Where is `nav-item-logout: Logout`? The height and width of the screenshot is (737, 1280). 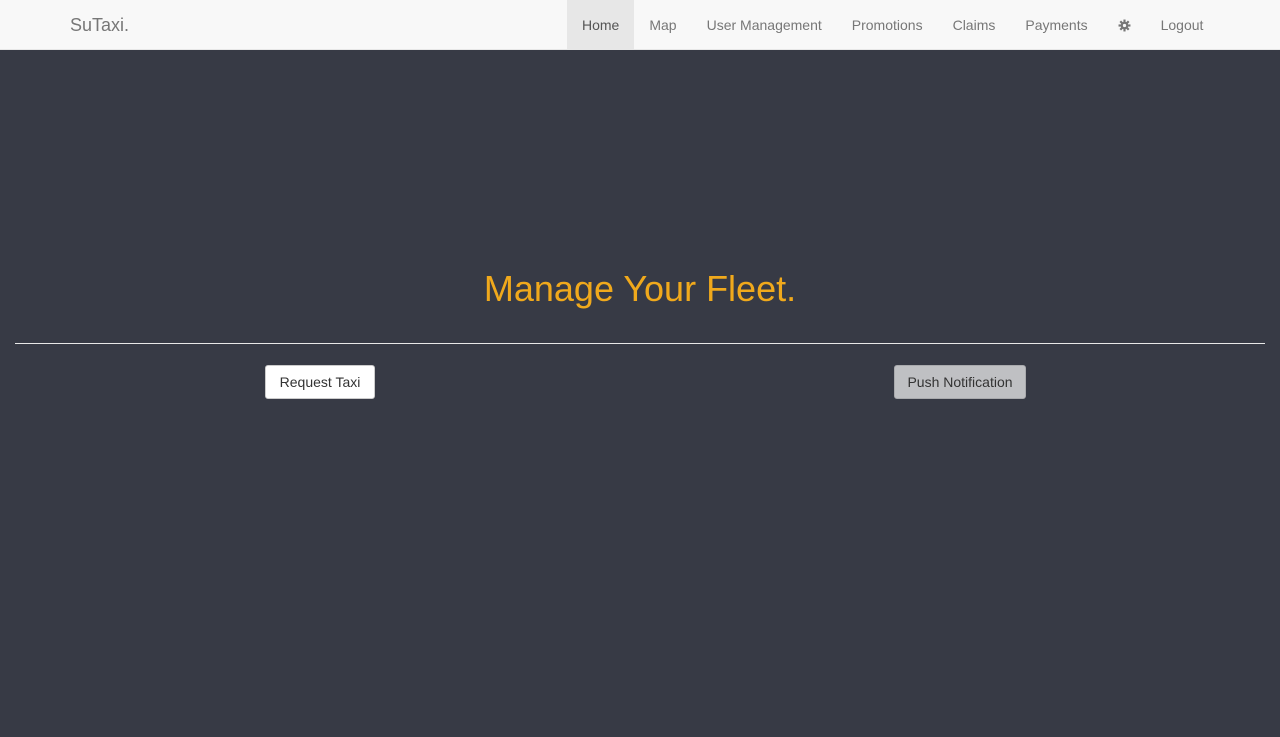 nav-item-logout: Logout is located at coordinates (1182, 25).